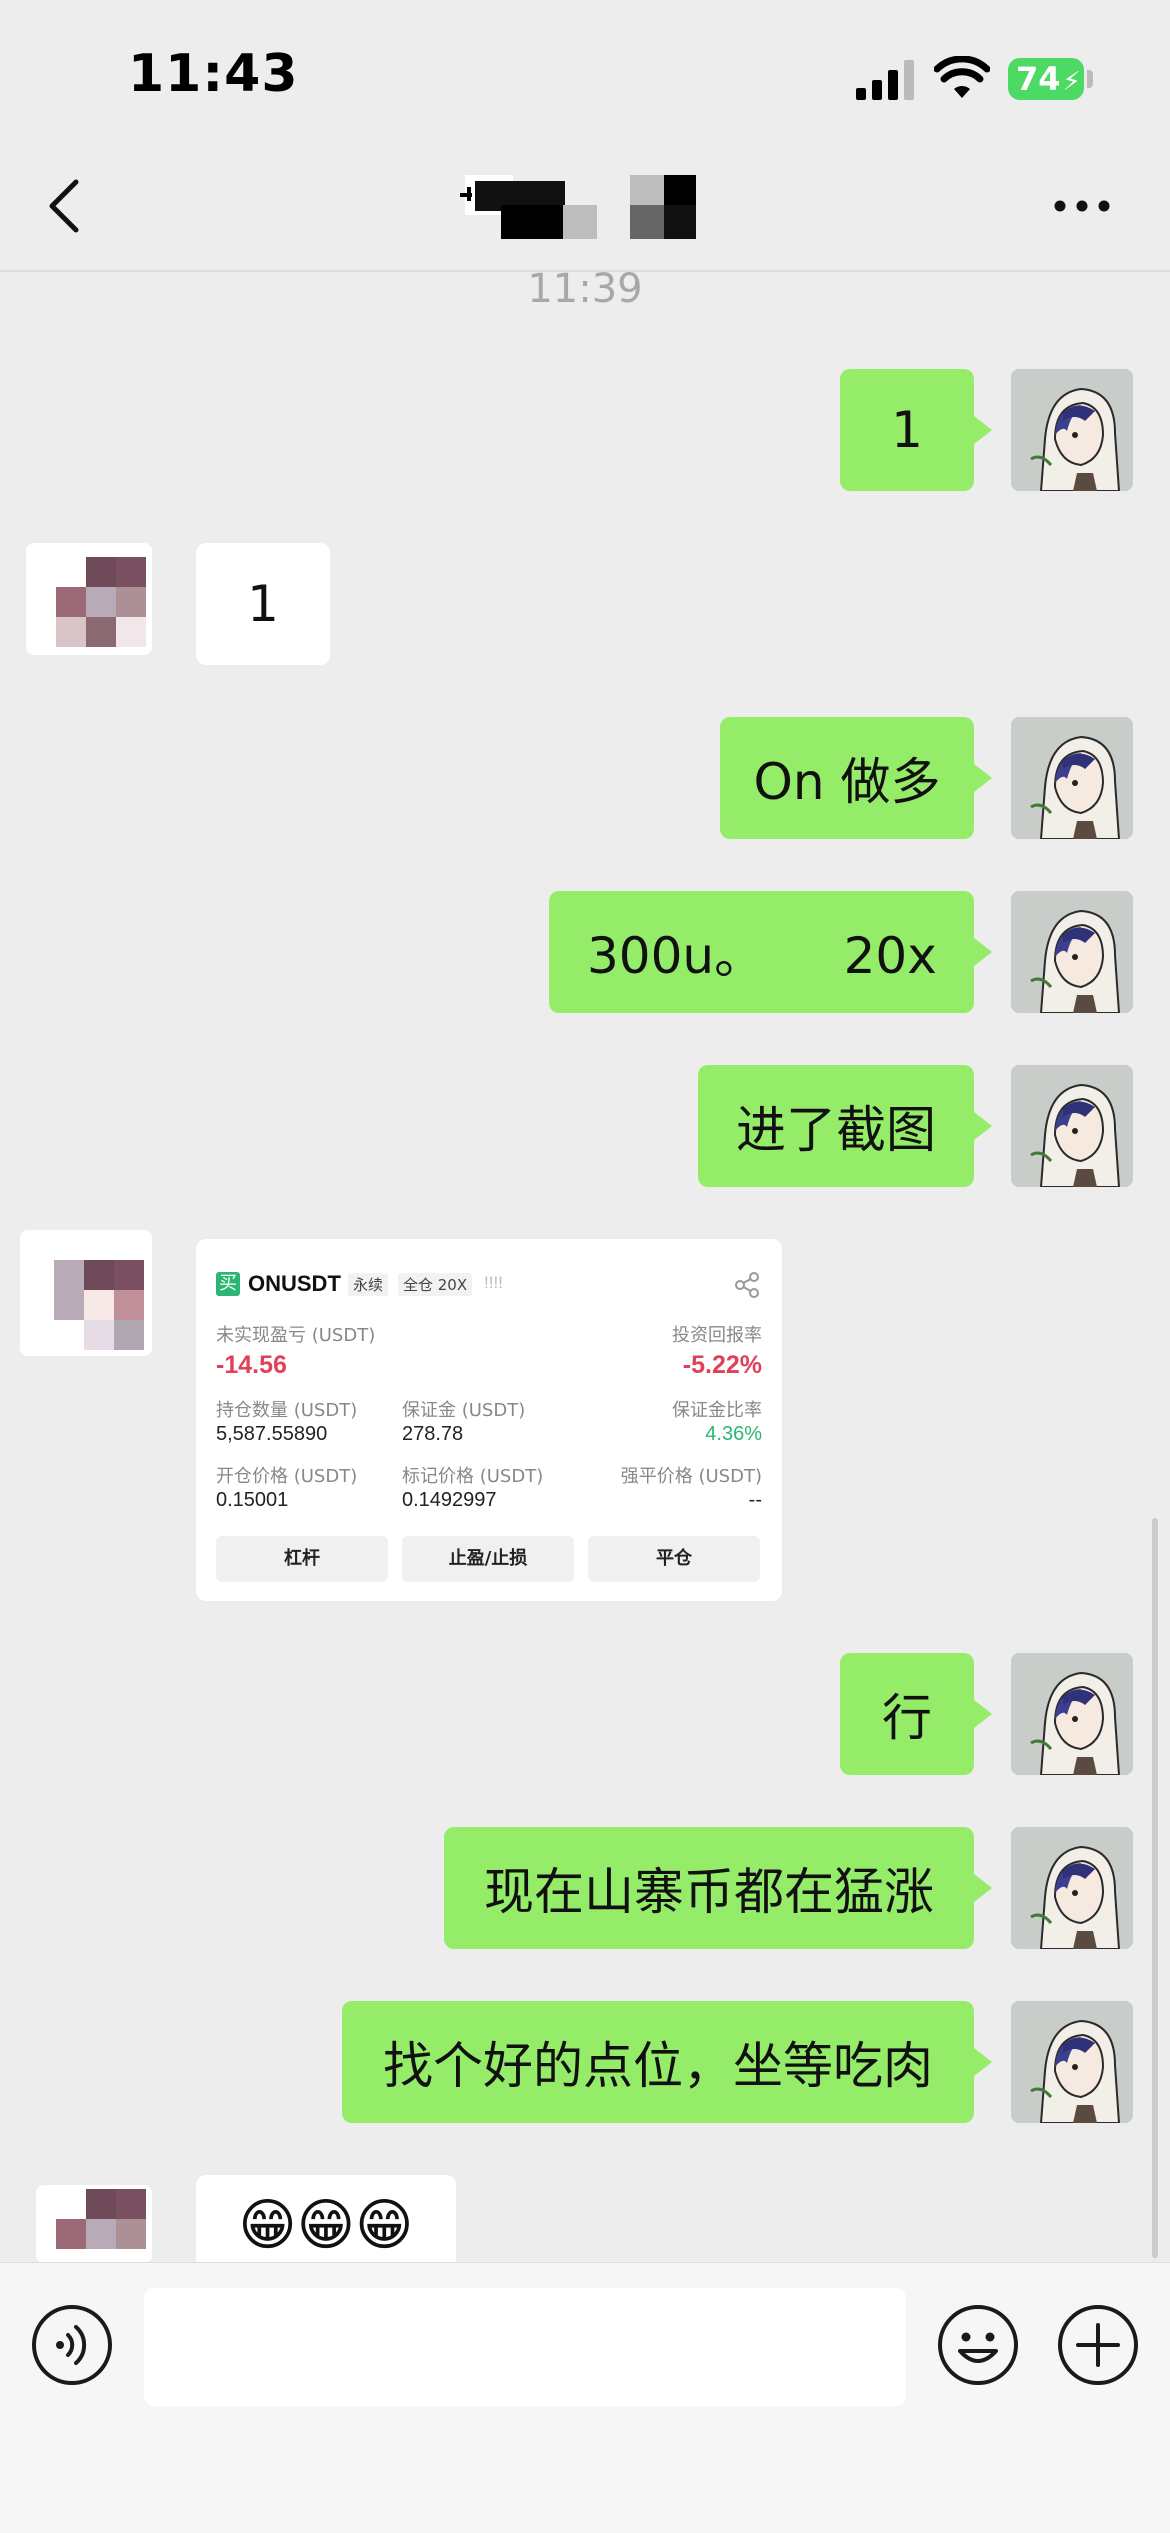 The width and height of the screenshot is (1170, 2533). I want to click on chevron-left-icon, so click(64, 206).